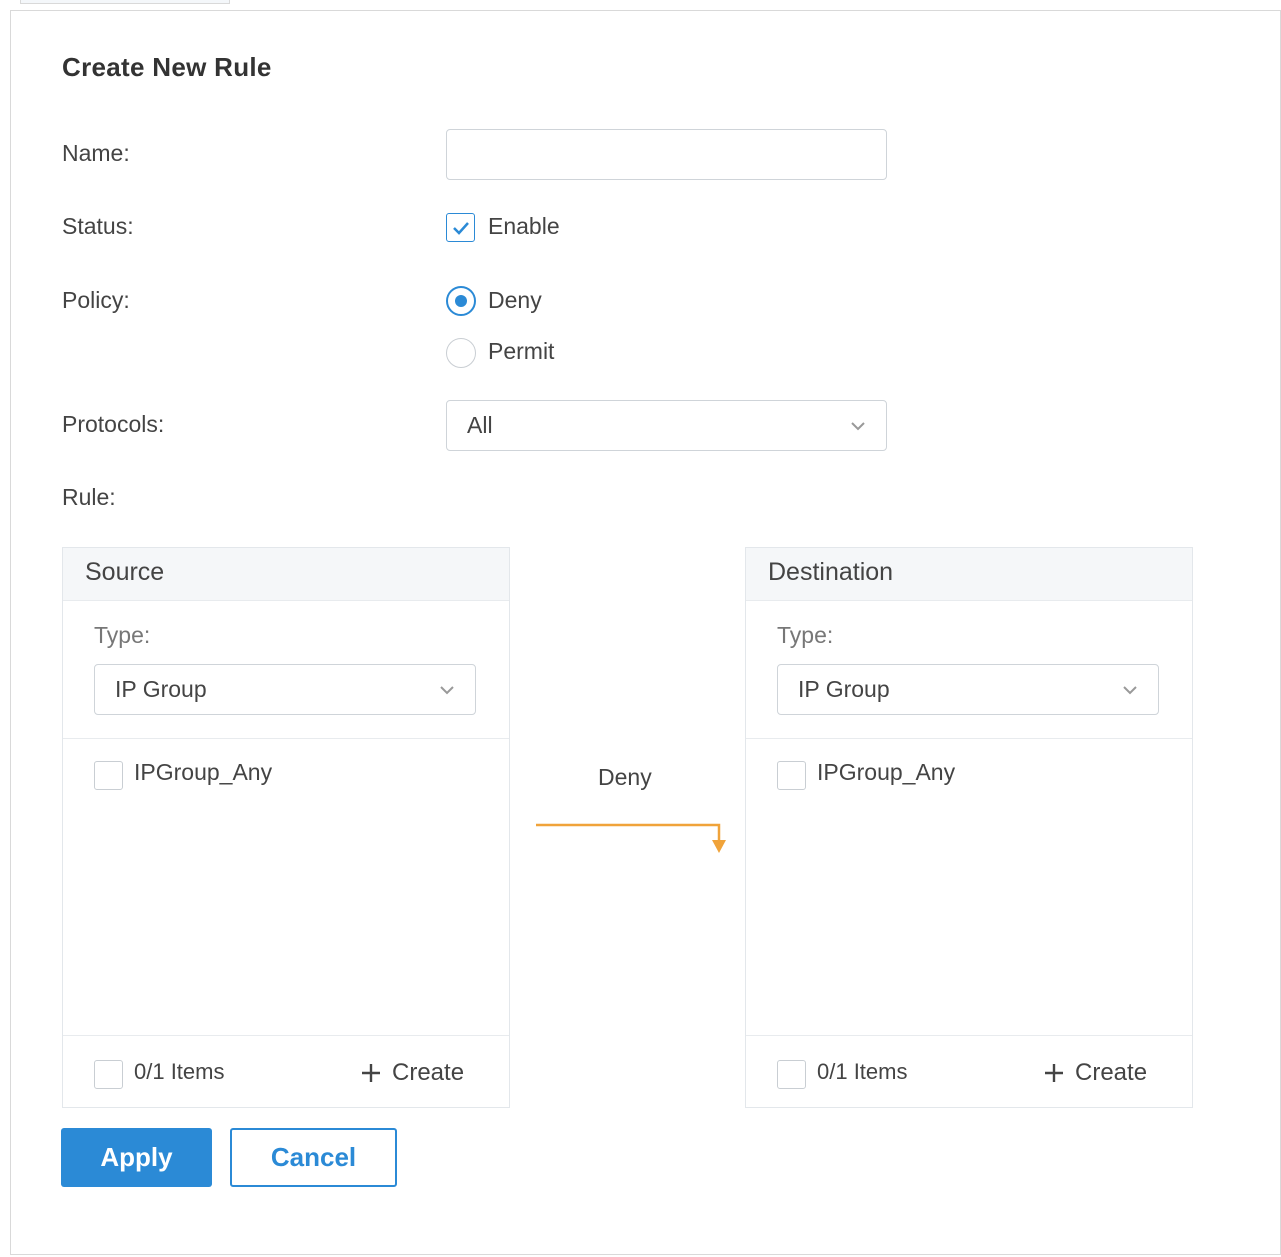  Describe the element at coordinates (96, 153) in the screenshot. I see `name-label: Name:` at that location.